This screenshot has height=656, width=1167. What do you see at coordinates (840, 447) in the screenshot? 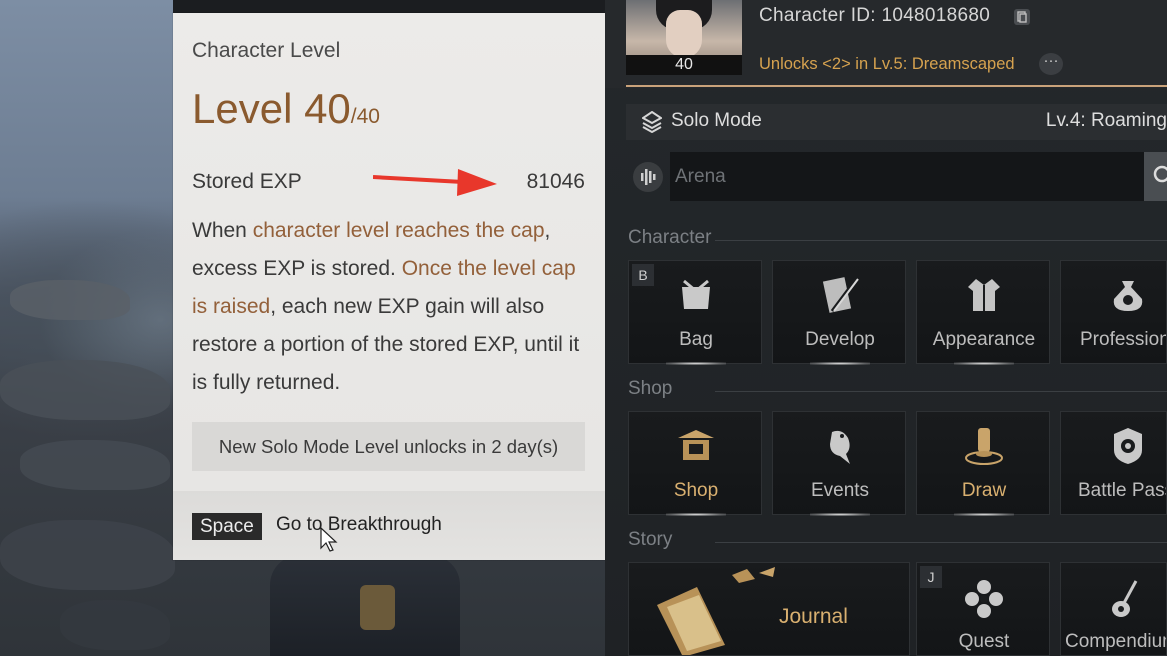
I see `events-icon` at bounding box center [840, 447].